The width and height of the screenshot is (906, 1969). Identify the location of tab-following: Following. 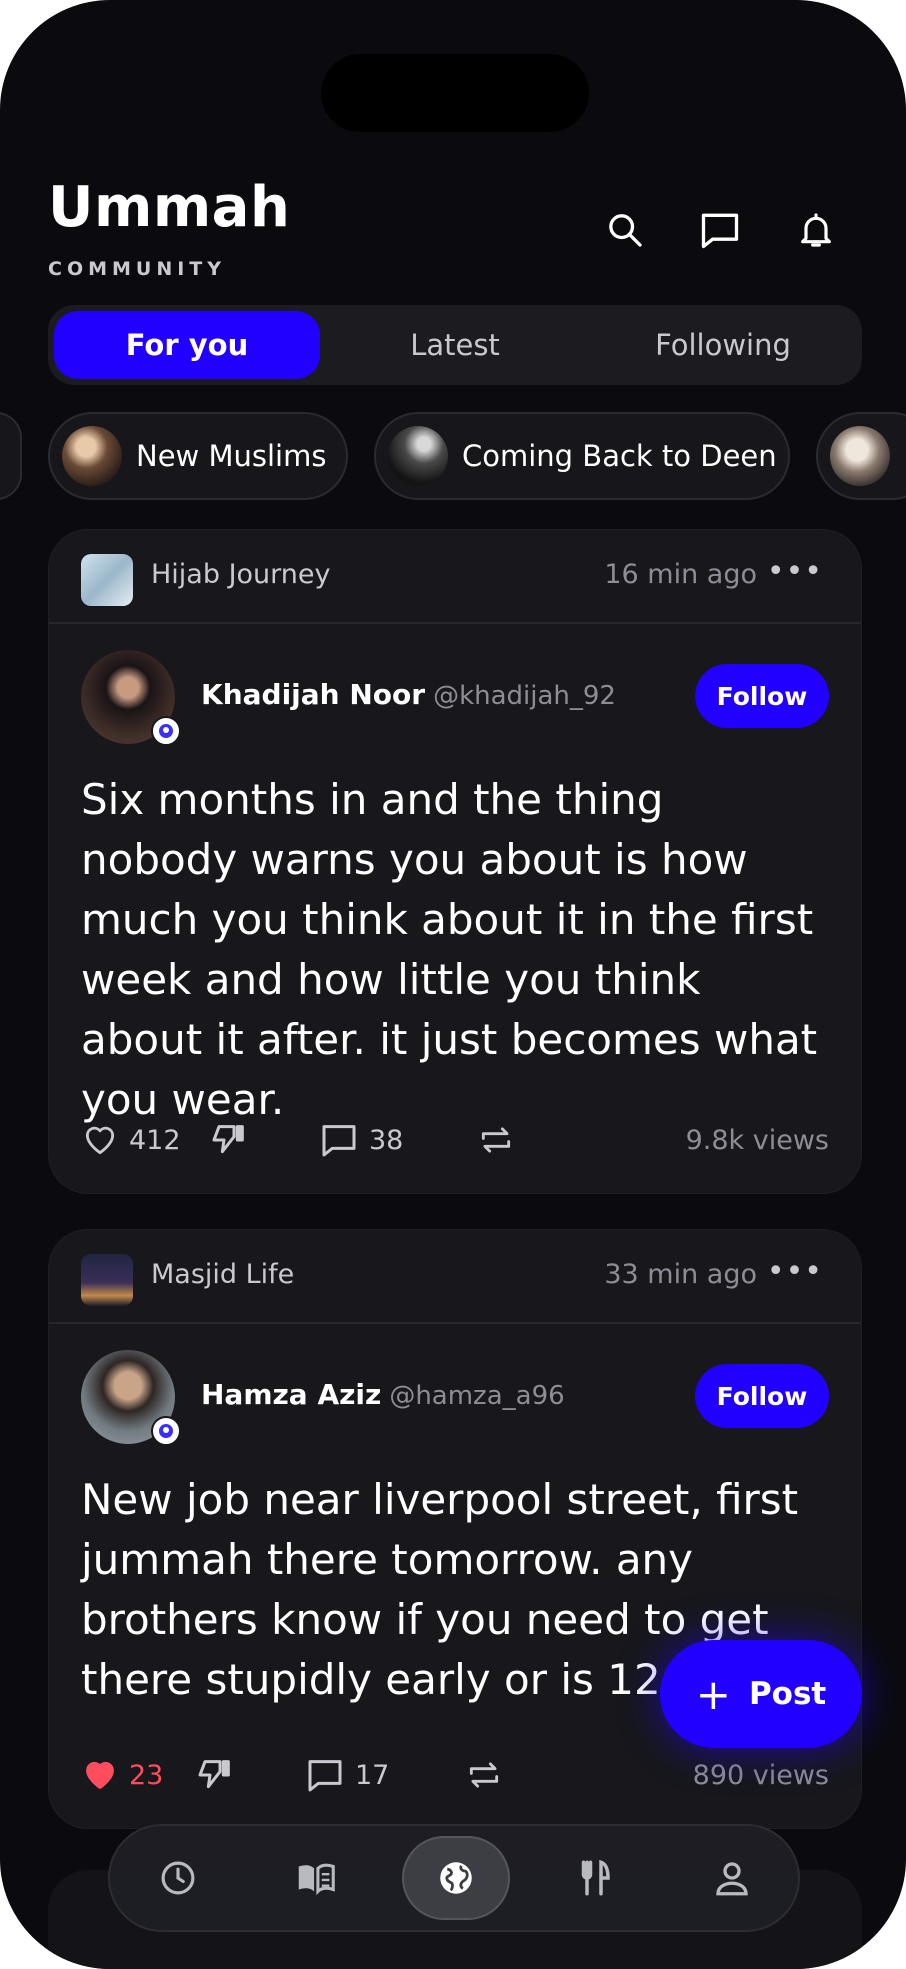
(723, 345).